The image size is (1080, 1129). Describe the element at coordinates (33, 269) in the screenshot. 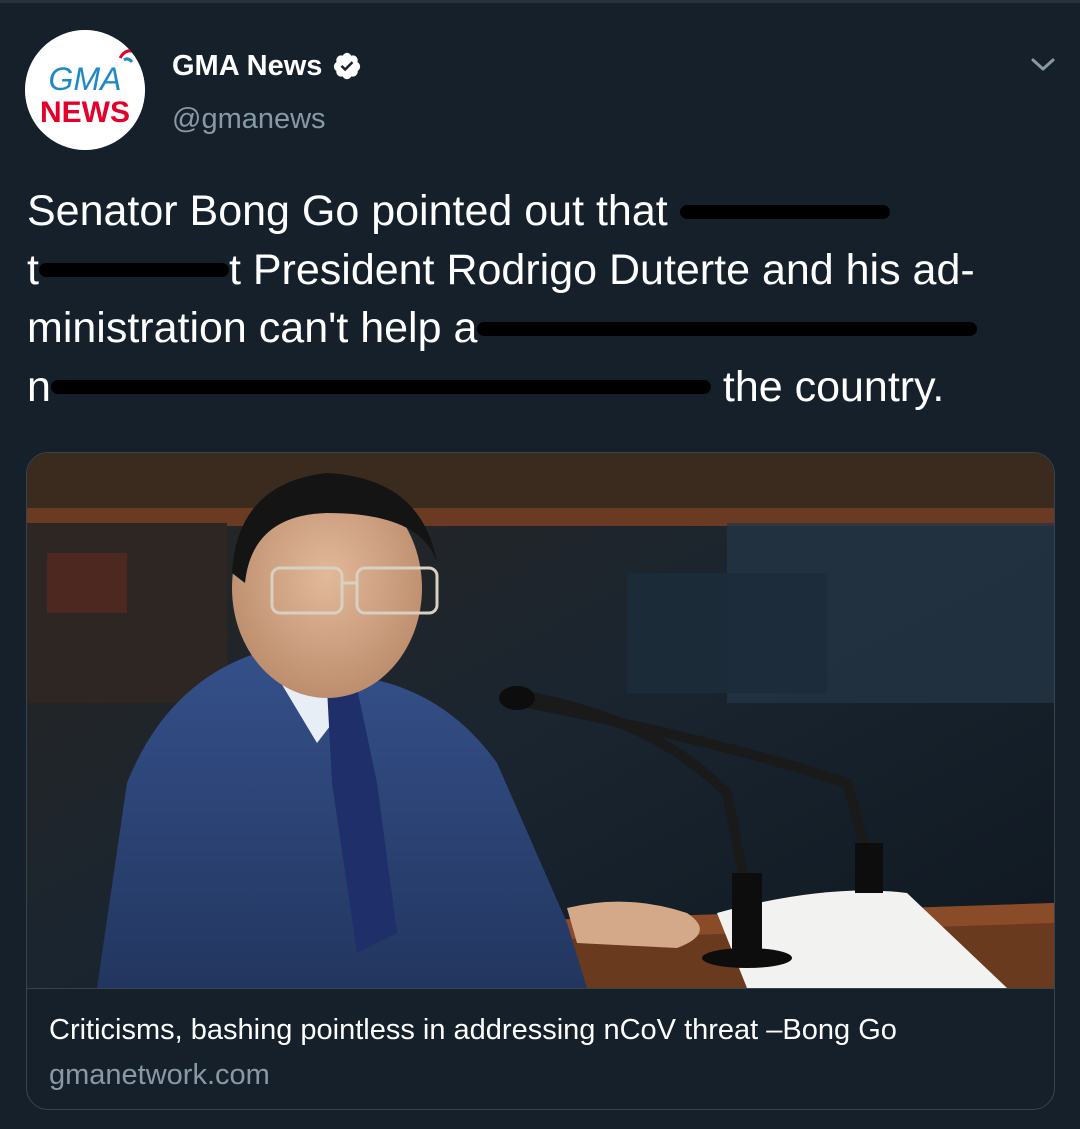

I see `tweet-text-segment: t` at that location.